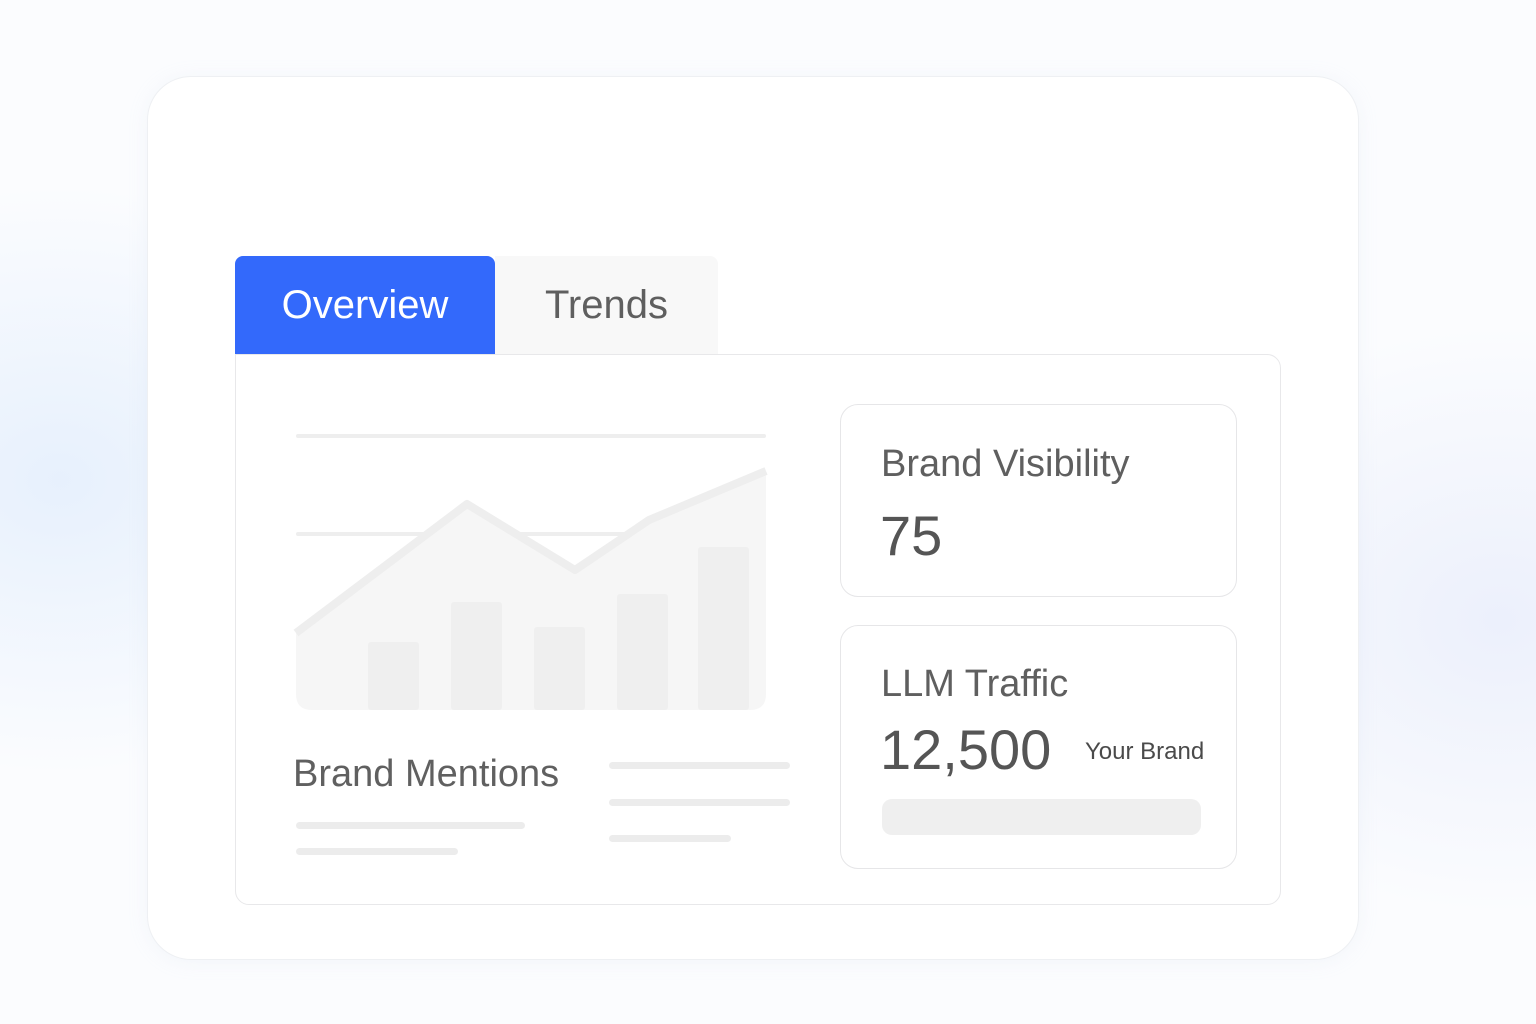 The image size is (1536, 1024). I want to click on tab-overview: Overview, so click(365, 305).